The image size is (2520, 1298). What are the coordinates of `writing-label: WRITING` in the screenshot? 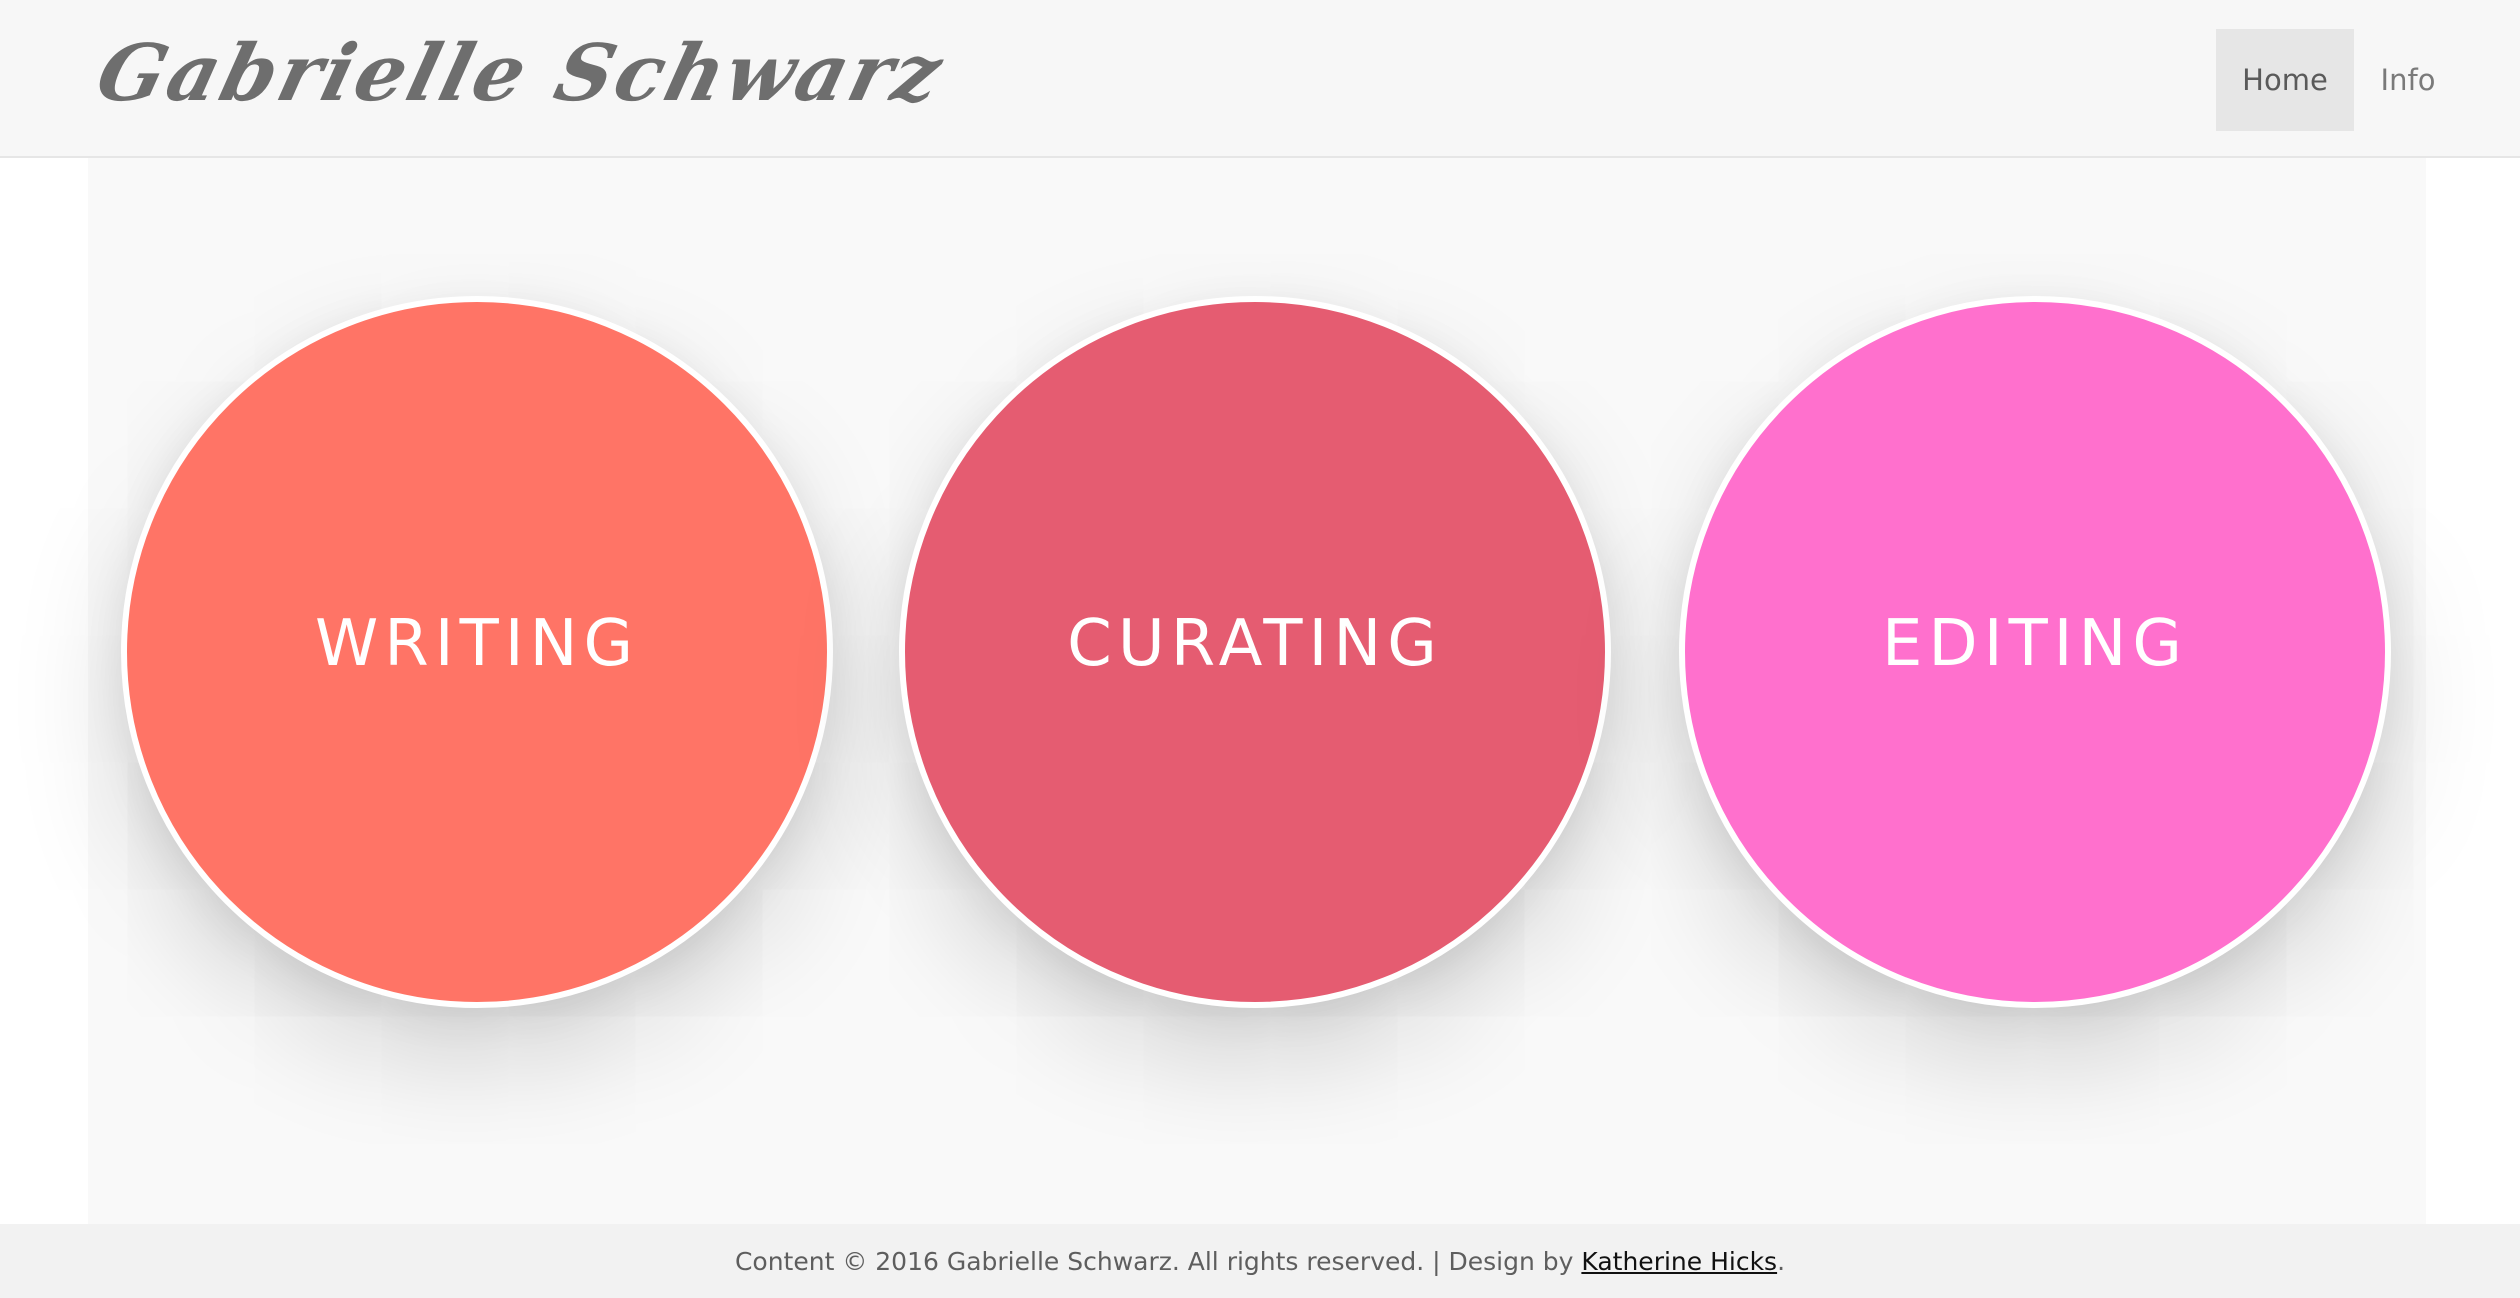 It's located at (477, 644).